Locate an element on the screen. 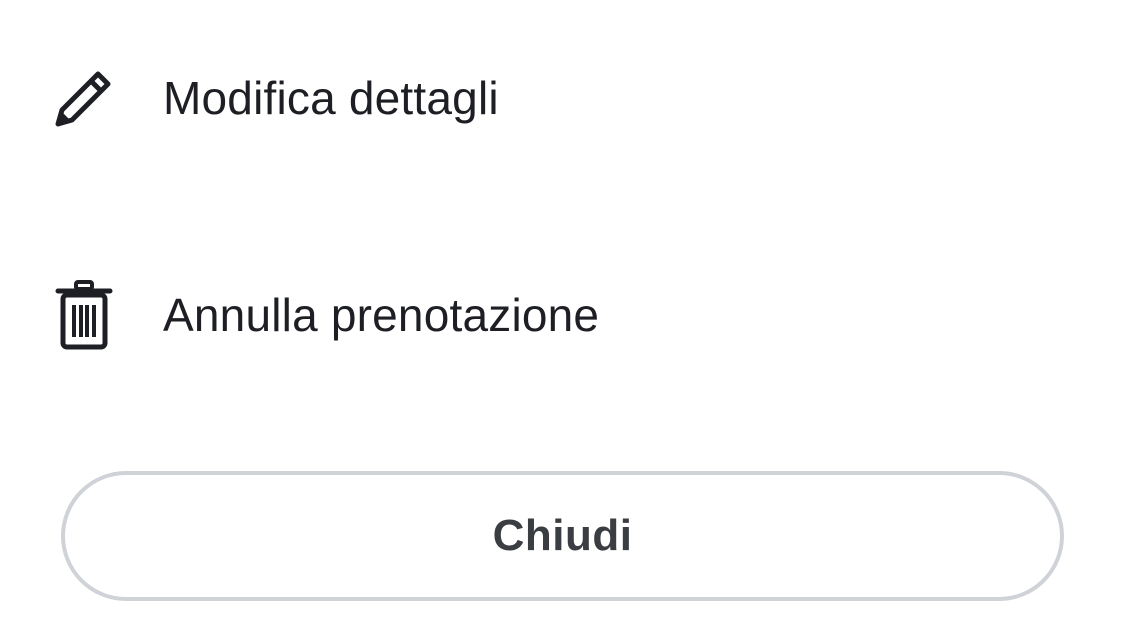 Image resolution: width=1125 pixels, height=625 pixels. close-button-label: Chiudi is located at coordinates (562, 535).